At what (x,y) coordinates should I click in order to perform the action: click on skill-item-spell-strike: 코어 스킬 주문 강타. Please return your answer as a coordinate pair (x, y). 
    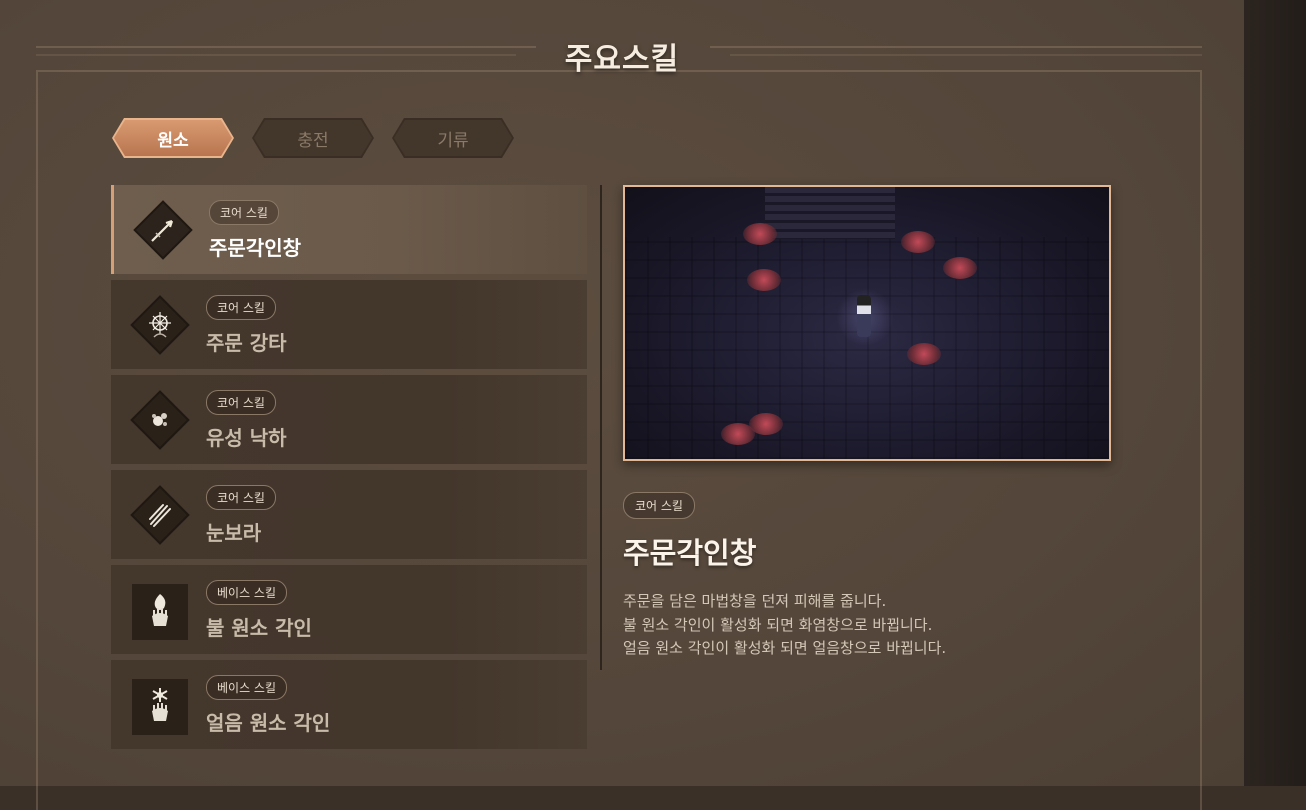
    Looking at the image, I should click on (349, 324).